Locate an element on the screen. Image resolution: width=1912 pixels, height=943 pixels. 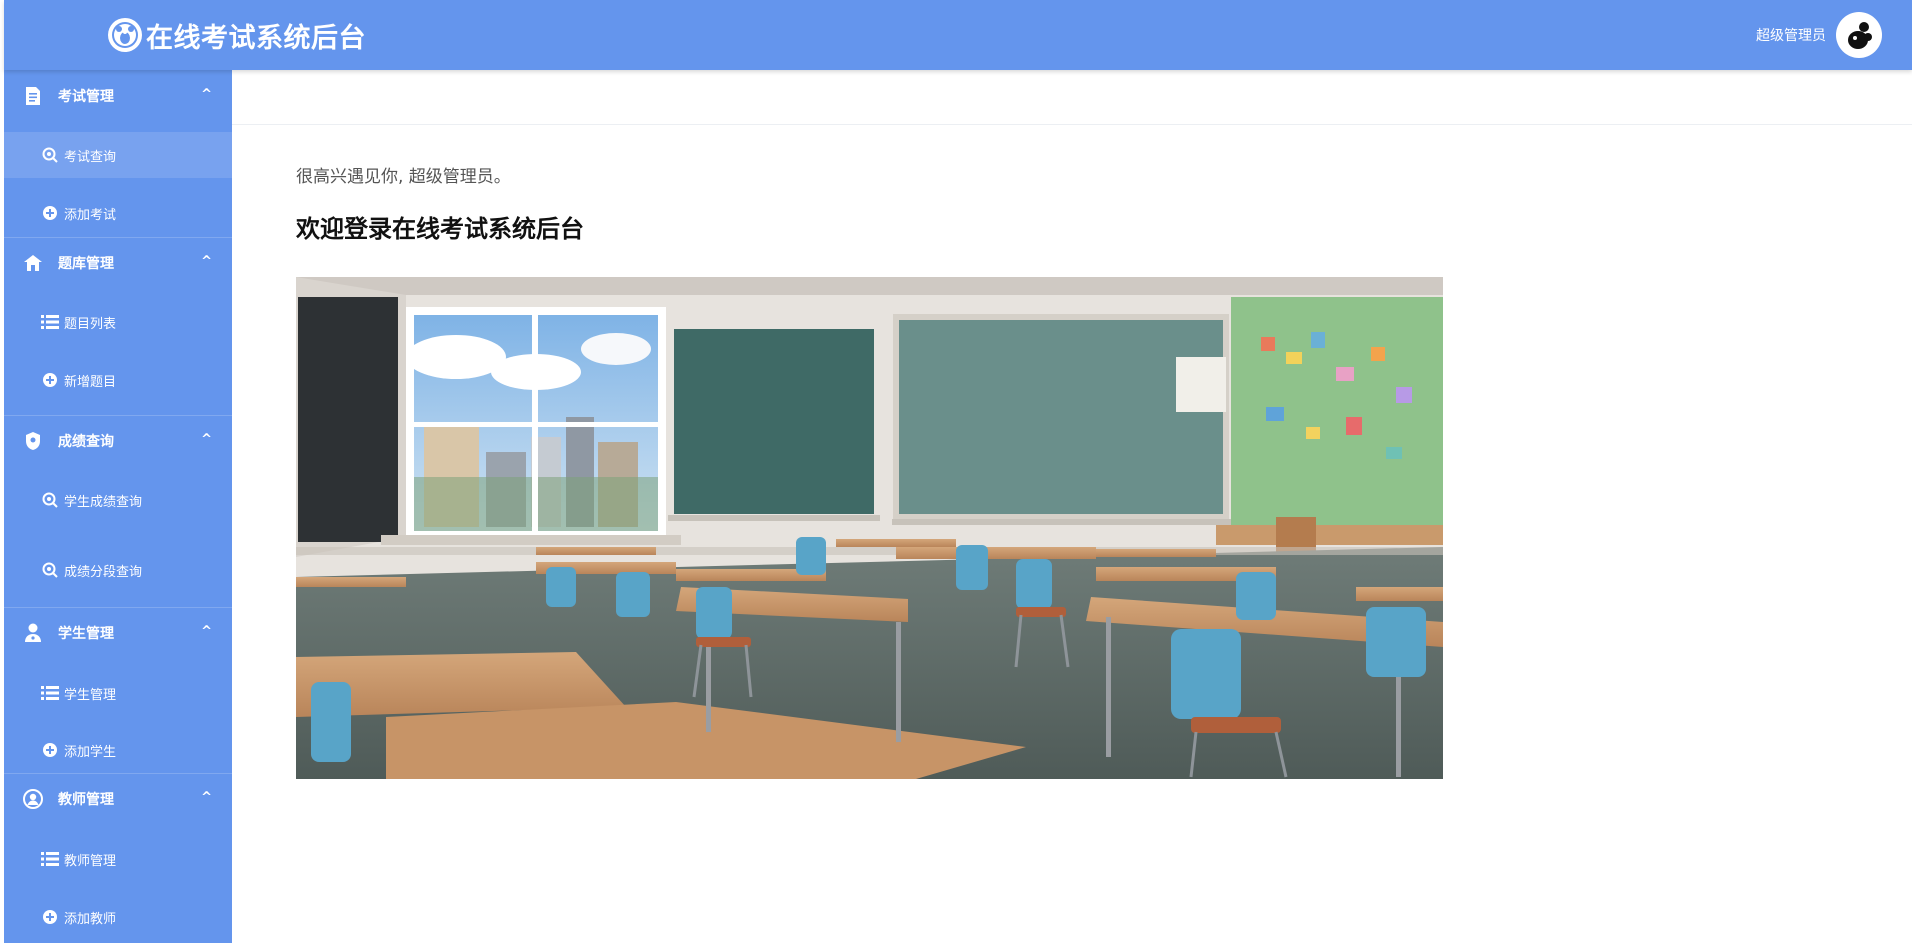
panda-logo-icon is located at coordinates (125, 35).